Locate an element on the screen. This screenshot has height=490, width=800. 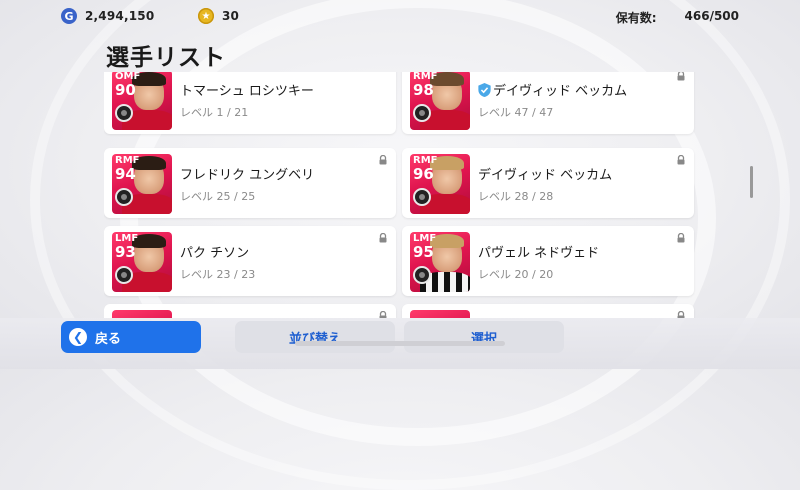
back-label: 戻る is located at coordinates (108, 339).